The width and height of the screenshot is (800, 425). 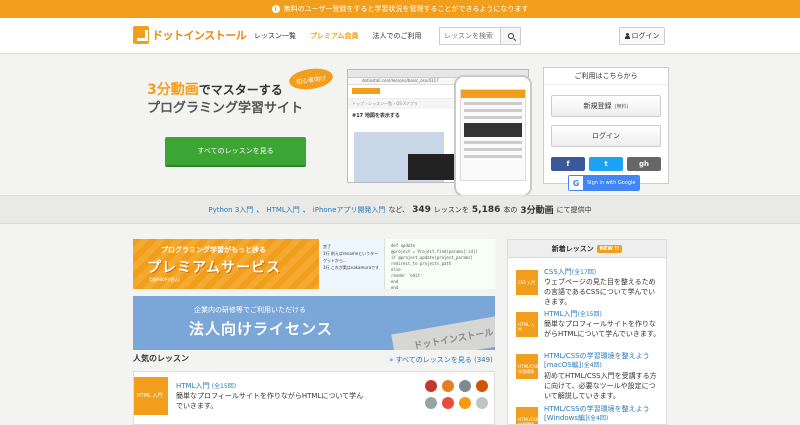 I want to click on lesson-title: HTML入門(全15回), so click(x=604, y=314).